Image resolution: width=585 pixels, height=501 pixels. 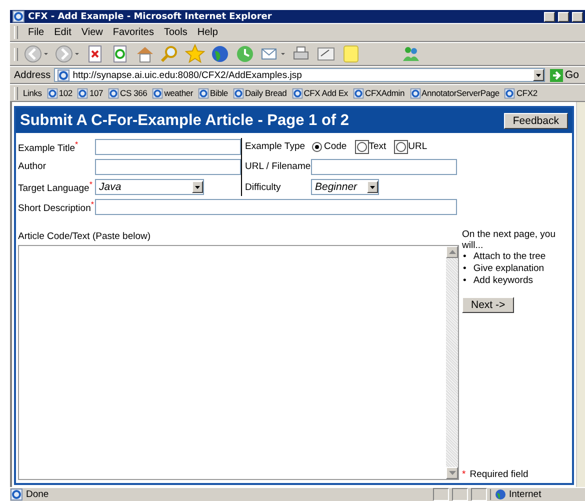 What do you see at coordinates (36, 54) in the screenshot?
I see `back-icon` at bounding box center [36, 54].